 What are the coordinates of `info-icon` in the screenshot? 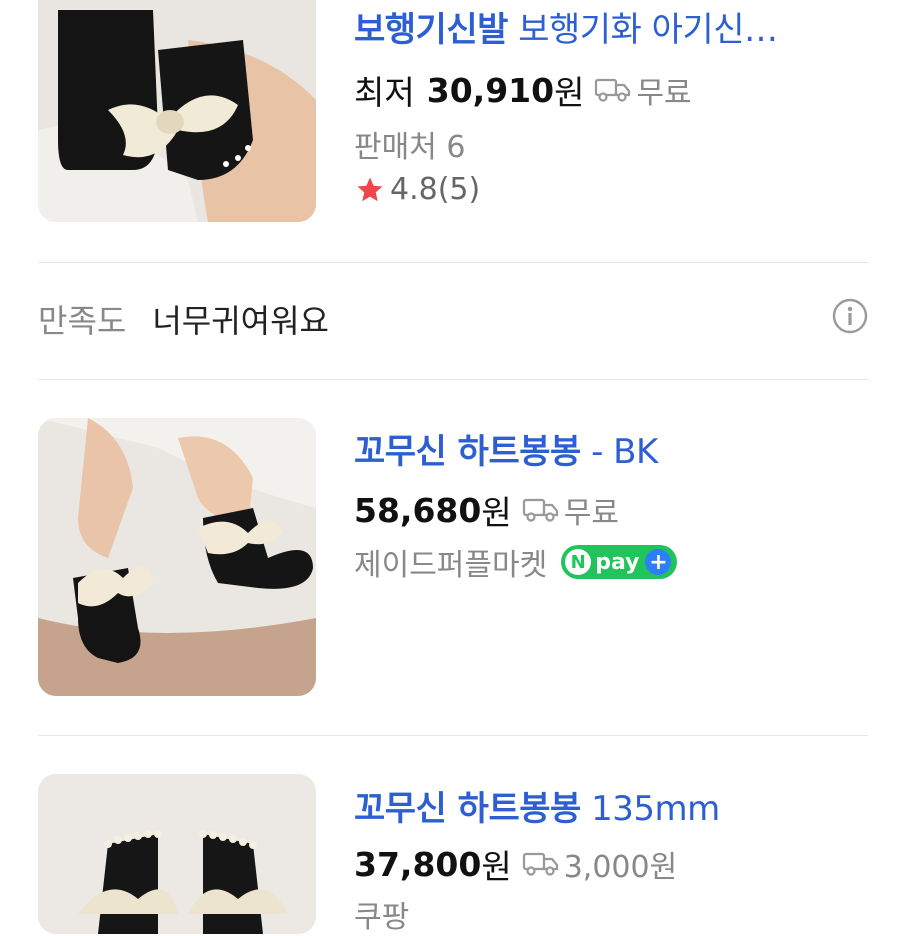 It's located at (850, 318).